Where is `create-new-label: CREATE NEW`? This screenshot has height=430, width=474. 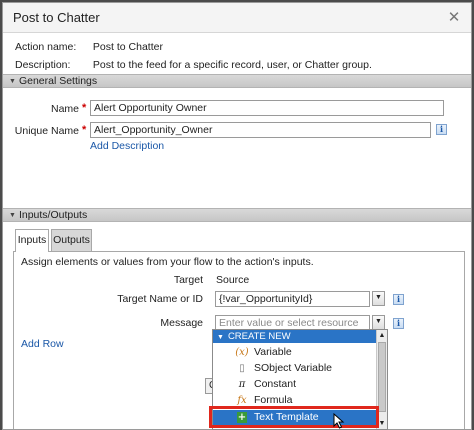 create-new-label: CREATE NEW is located at coordinates (259, 336).